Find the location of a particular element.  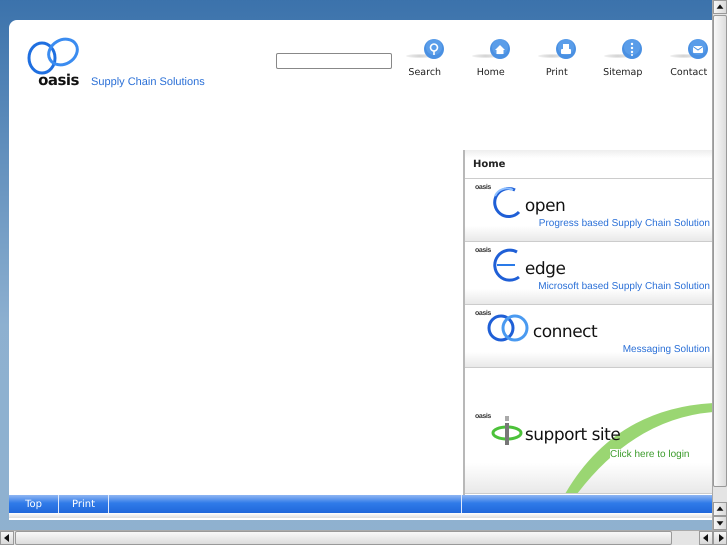

scroll-right-button is located at coordinates (720, 538).